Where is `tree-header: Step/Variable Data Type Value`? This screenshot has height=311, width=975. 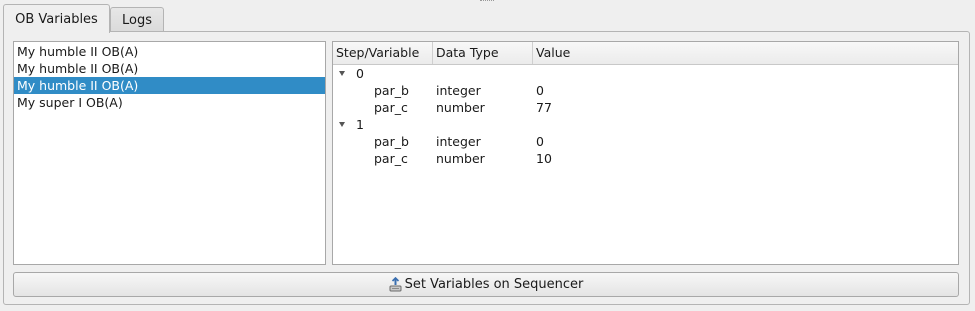
tree-header: Step/Variable Data Type Value is located at coordinates (645, 53).